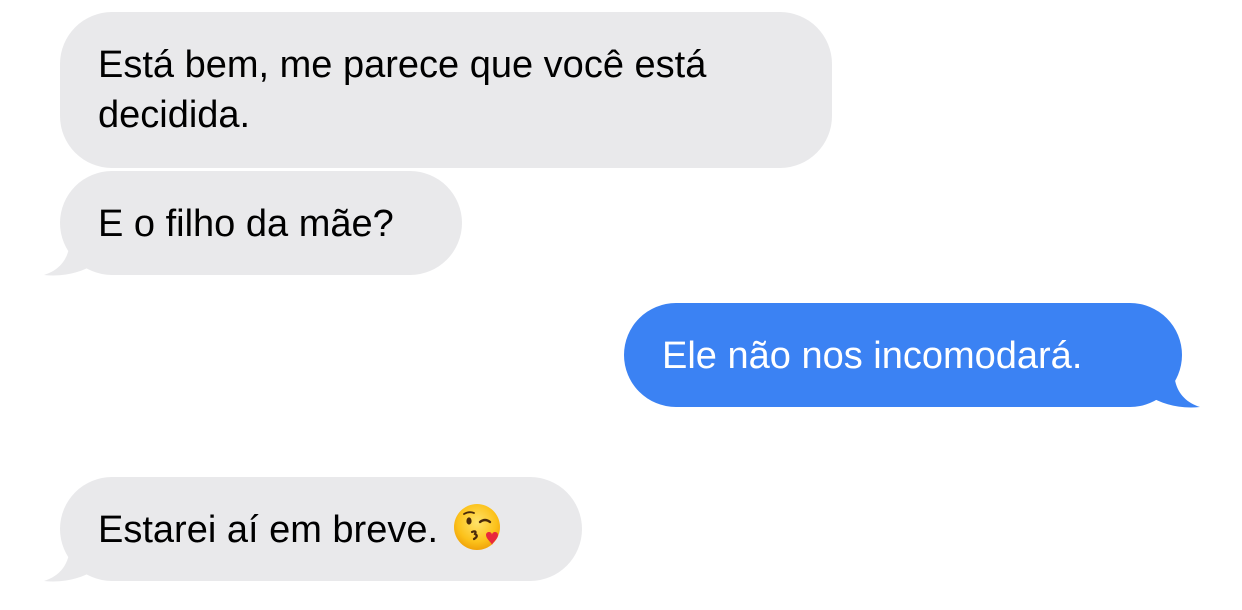 This screenshot has height=610, width=1242. What do you see at coordinates (246, 224) in the screenshot?
I see `message-text: E o filho da mãe?` at bounding box center [246, 224].